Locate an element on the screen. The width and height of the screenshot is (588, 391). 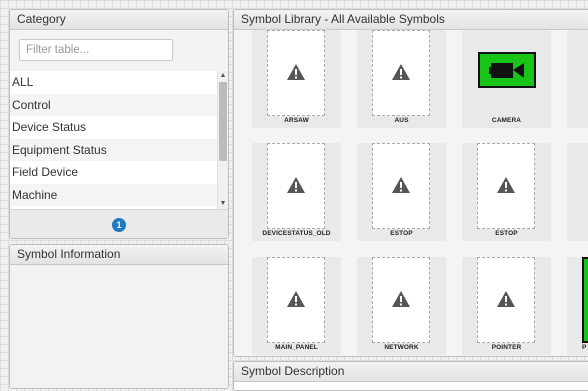
page-number-badge: 1 is located at coordinates (119, 225).